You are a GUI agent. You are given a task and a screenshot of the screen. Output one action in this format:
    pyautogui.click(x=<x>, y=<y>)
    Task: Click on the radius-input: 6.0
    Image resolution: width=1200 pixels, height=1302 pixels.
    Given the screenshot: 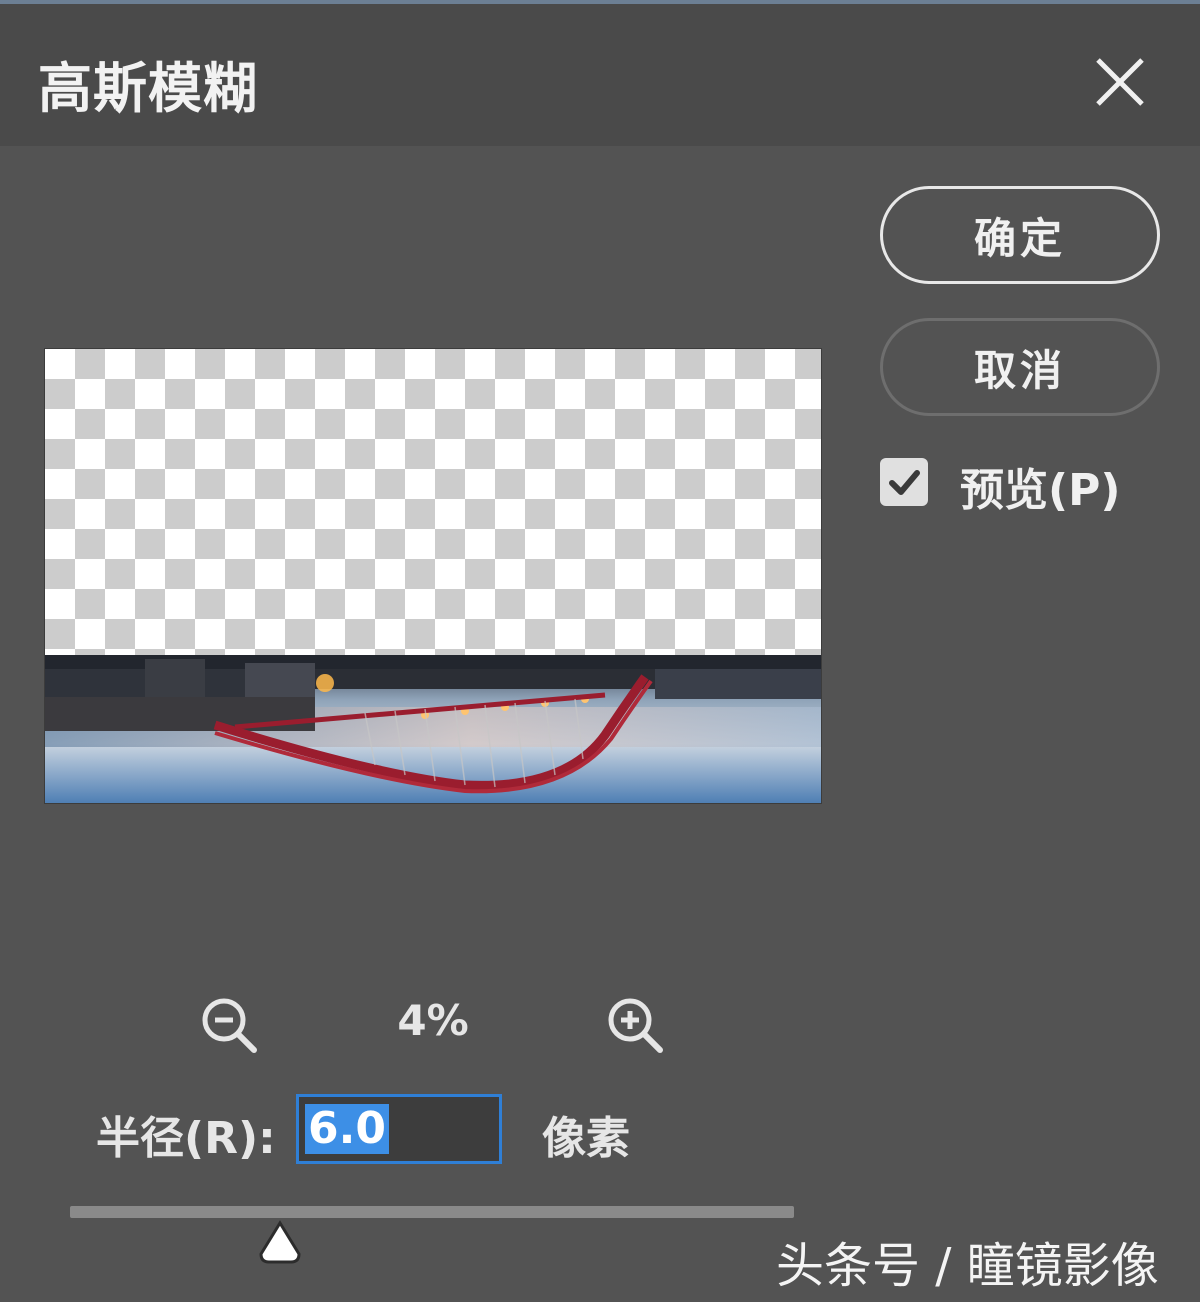 What is the action you would take?
    pyautogui.click(x=399, y=1129)
    